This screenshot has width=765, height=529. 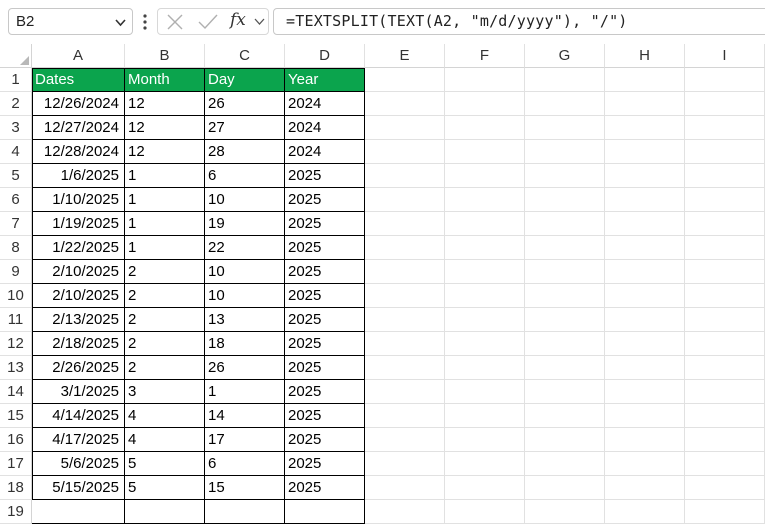 I want to click on cell-d10: 2025, so click(x=325, y=296).